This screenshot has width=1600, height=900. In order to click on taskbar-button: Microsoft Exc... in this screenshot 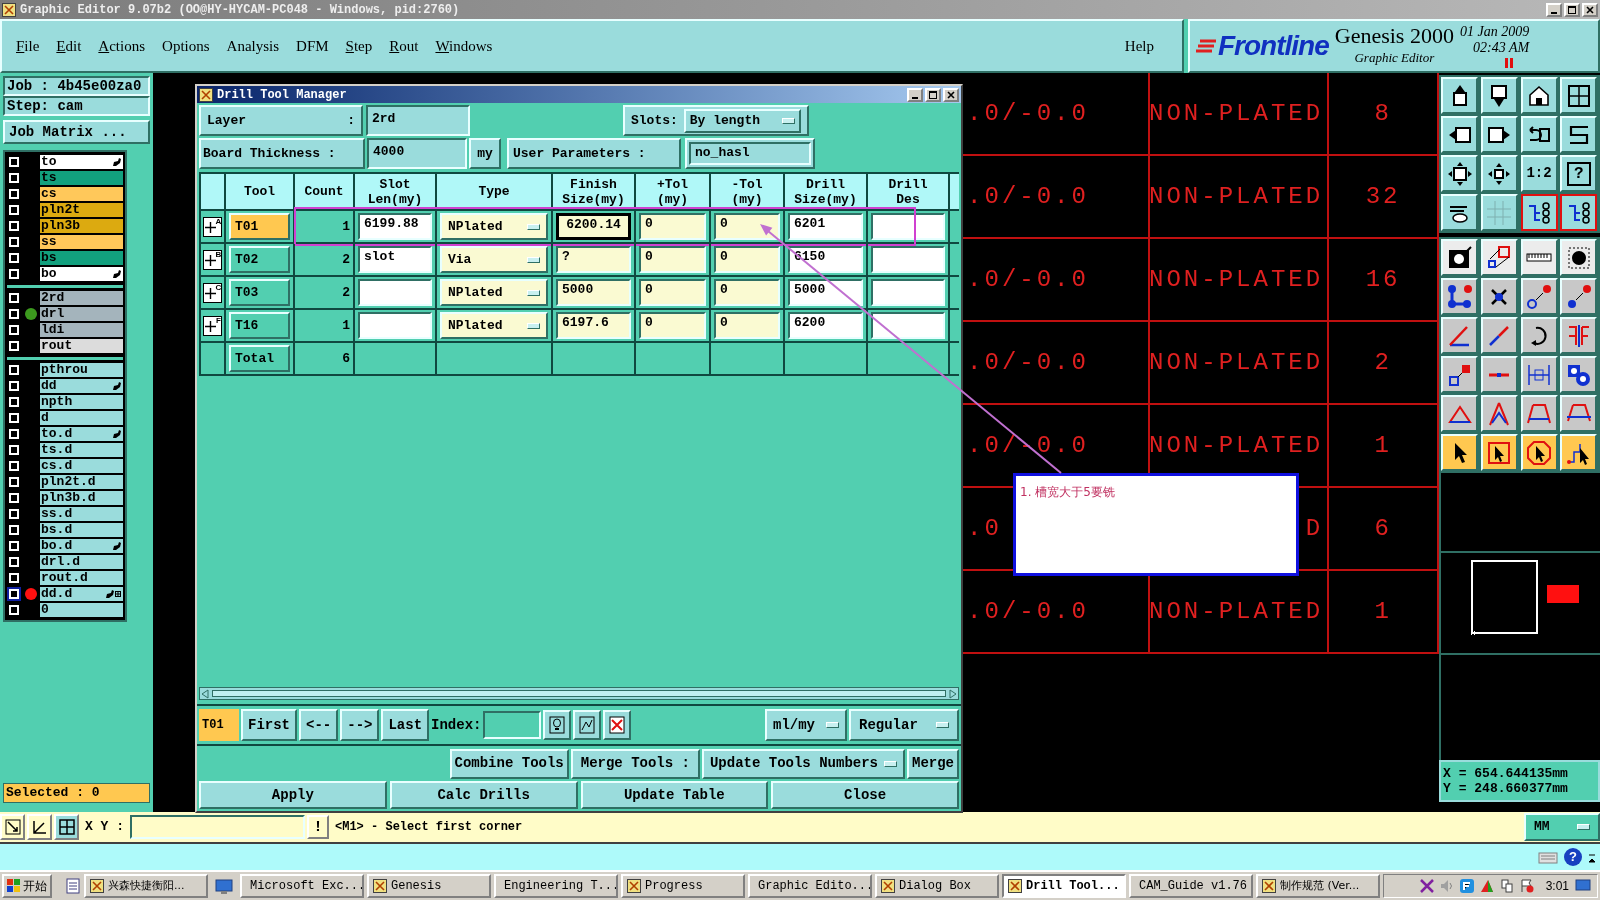, I will do `click(302, 886)`.